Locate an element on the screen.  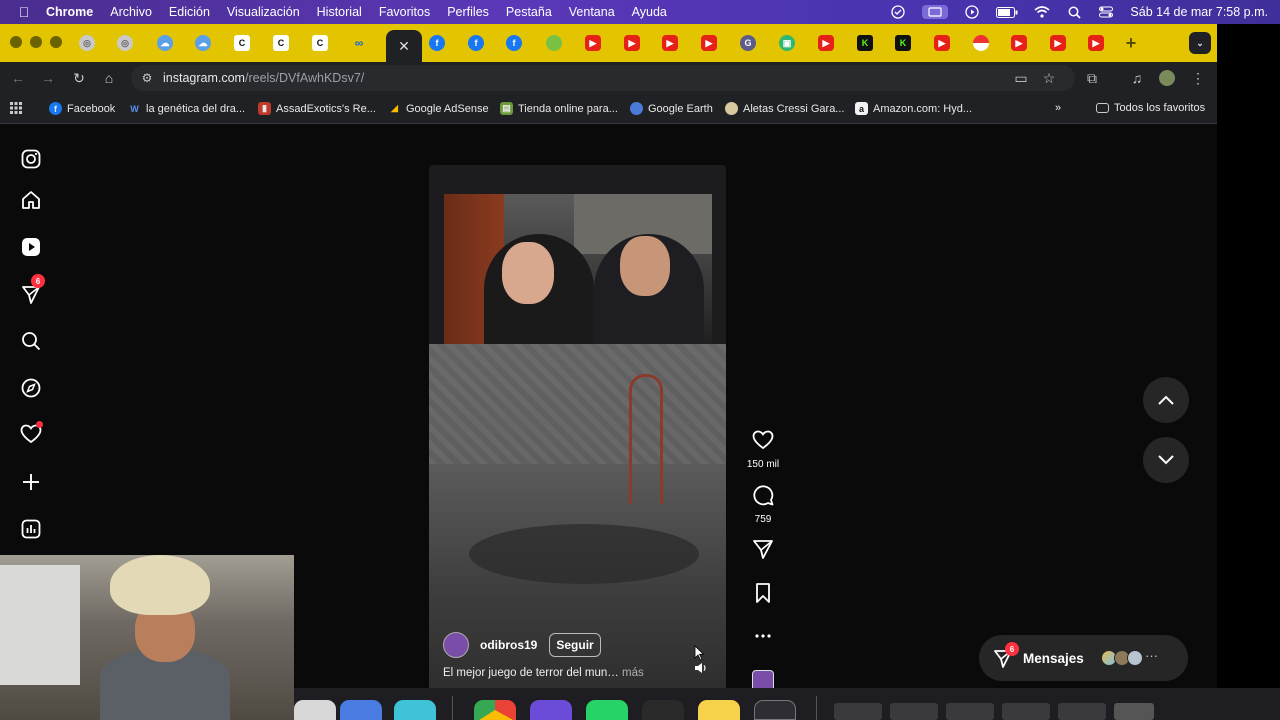
menu-pestana: Pestaña is located at coordinates (529, 12).